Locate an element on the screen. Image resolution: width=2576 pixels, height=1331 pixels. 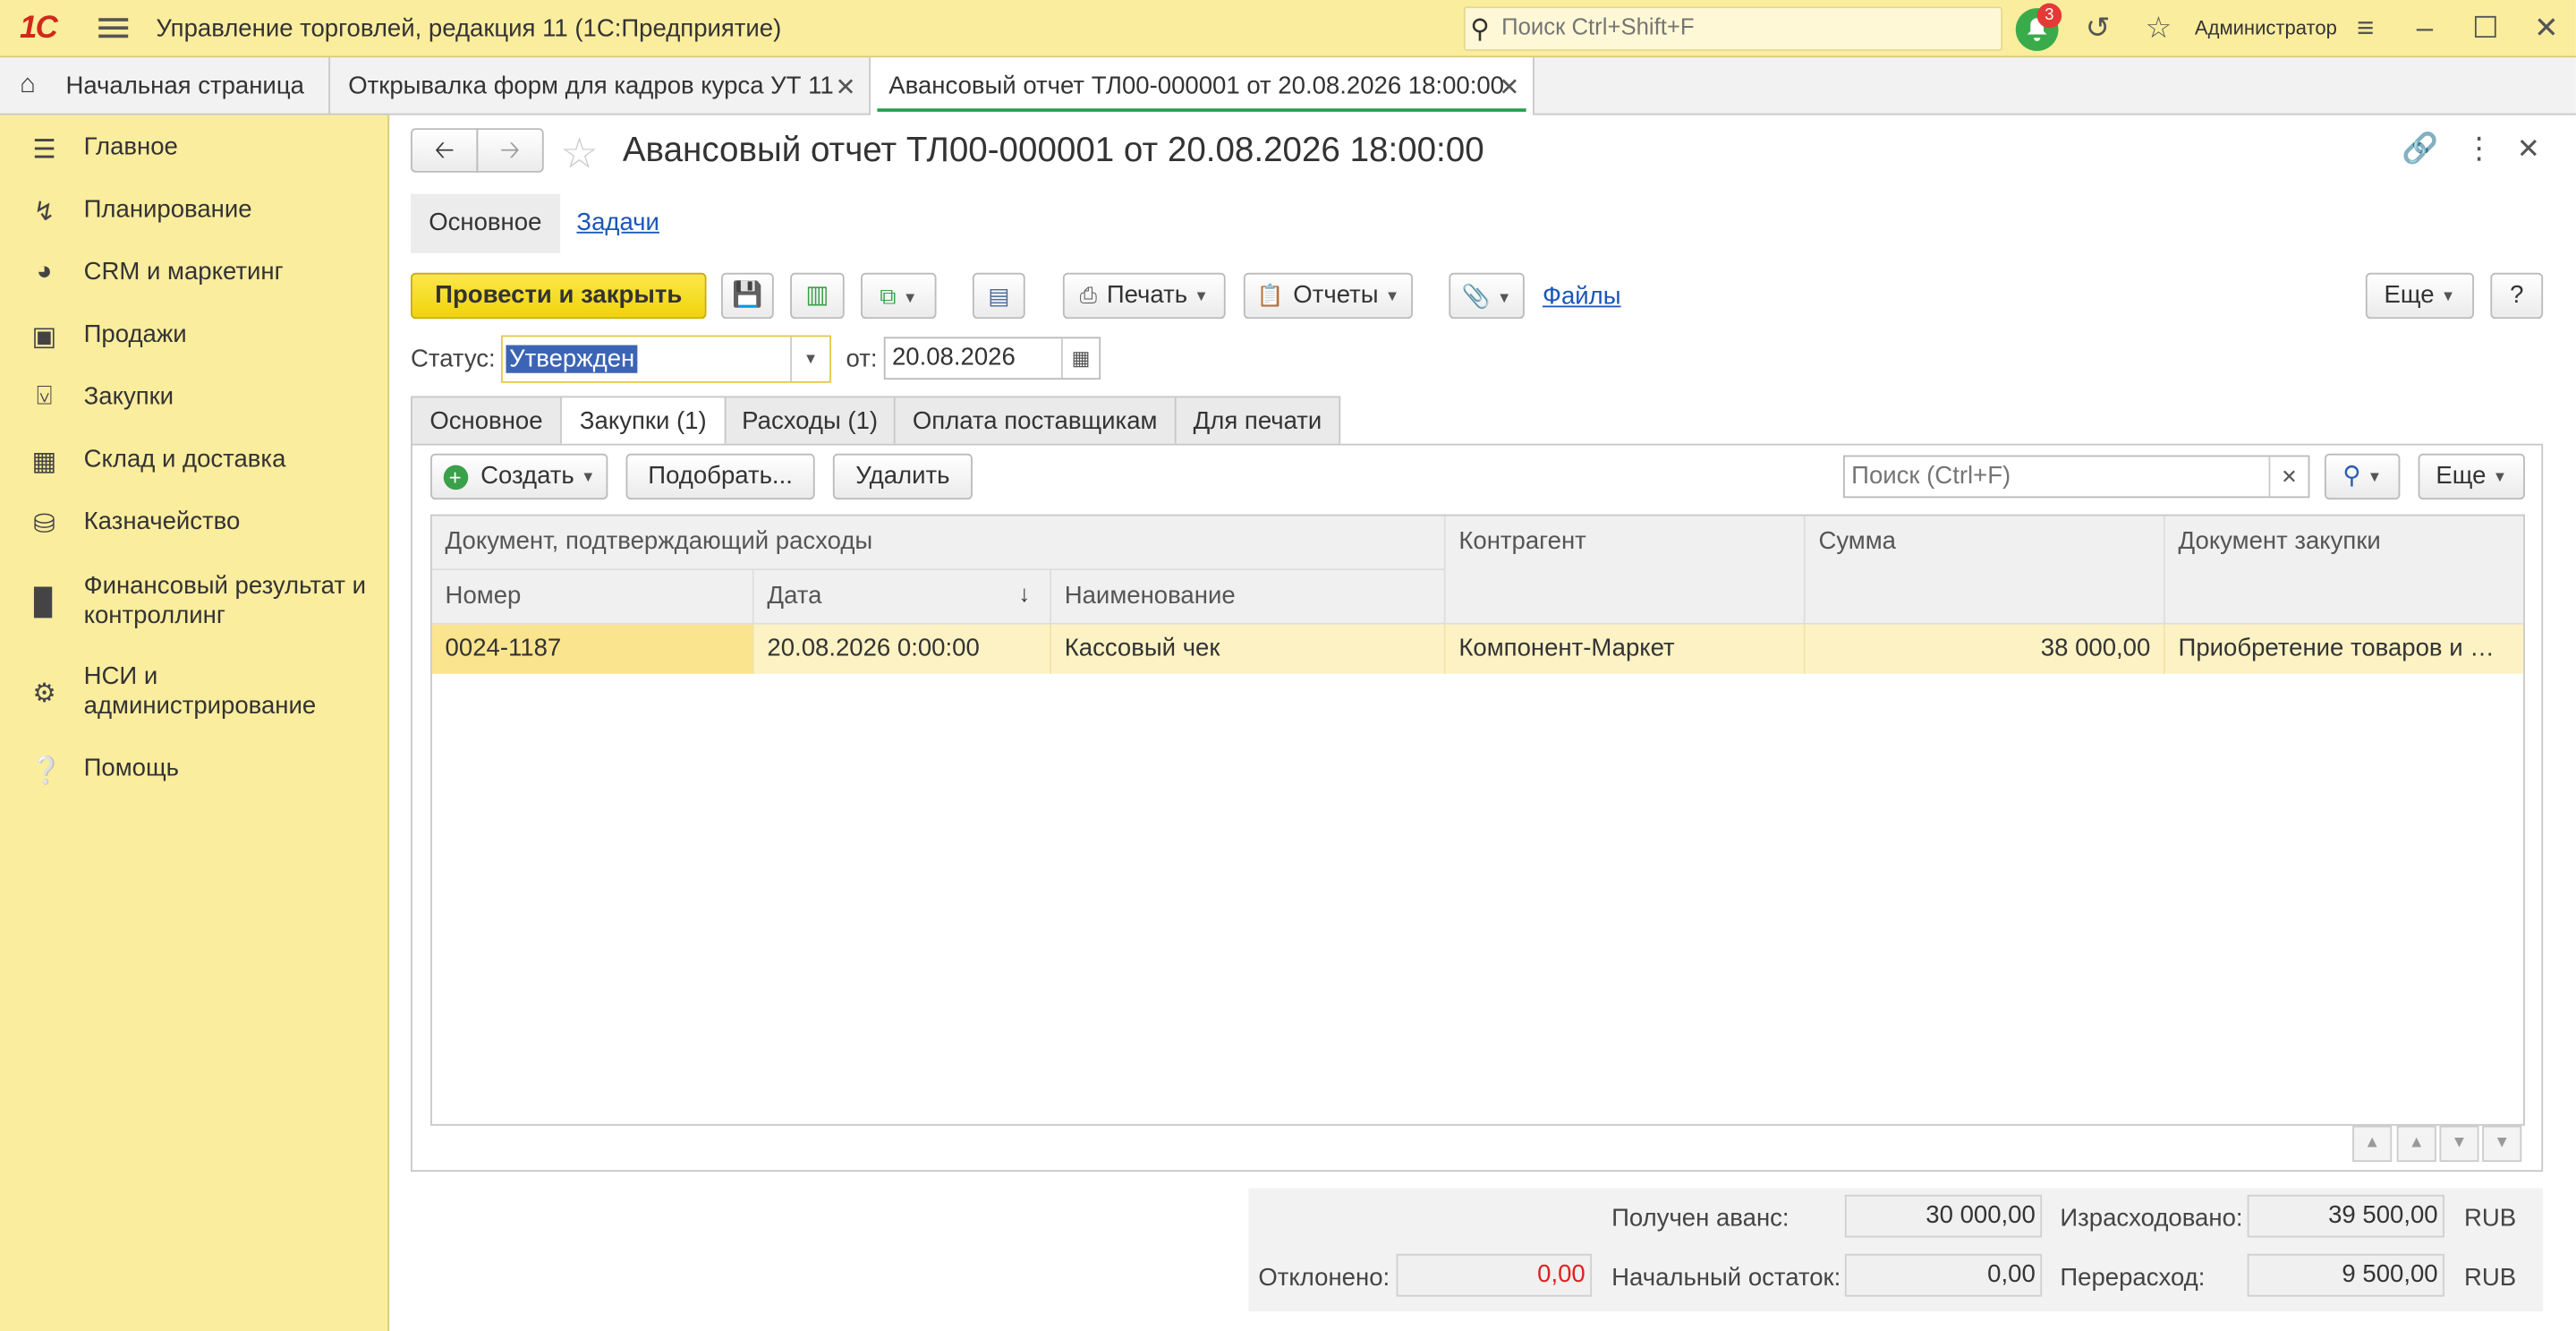
search-icon: ⚲ is located at coordinates (1480, 30).